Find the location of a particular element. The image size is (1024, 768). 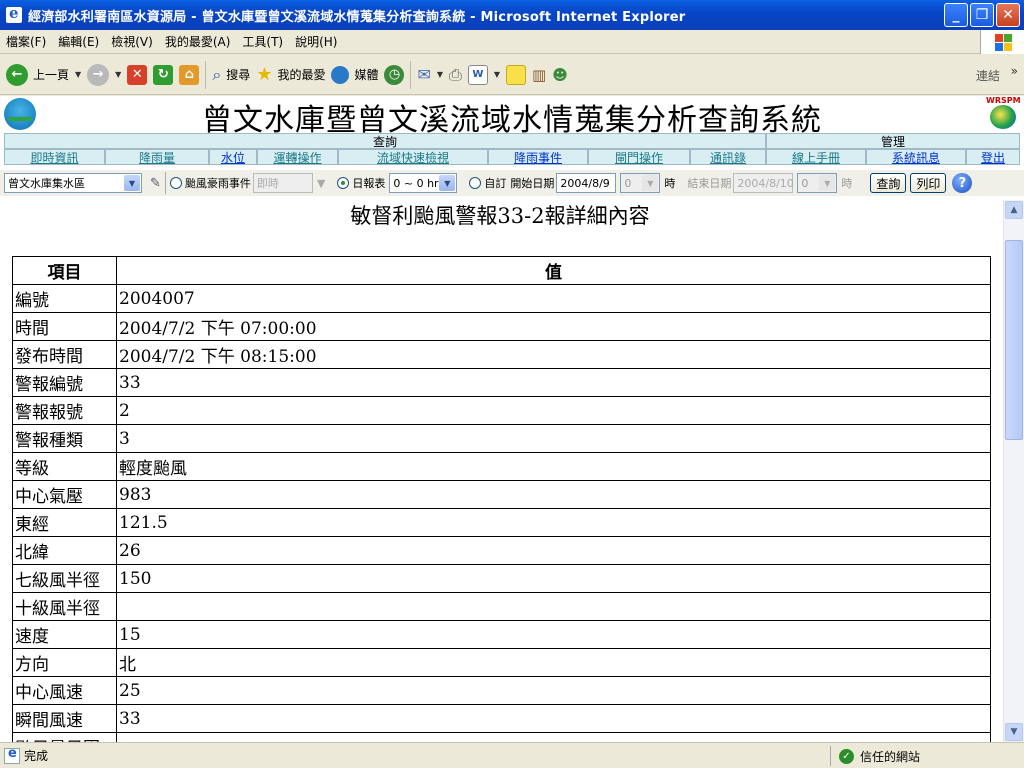

menu-view: 檢視(V) is located at coordinates (132, 41).